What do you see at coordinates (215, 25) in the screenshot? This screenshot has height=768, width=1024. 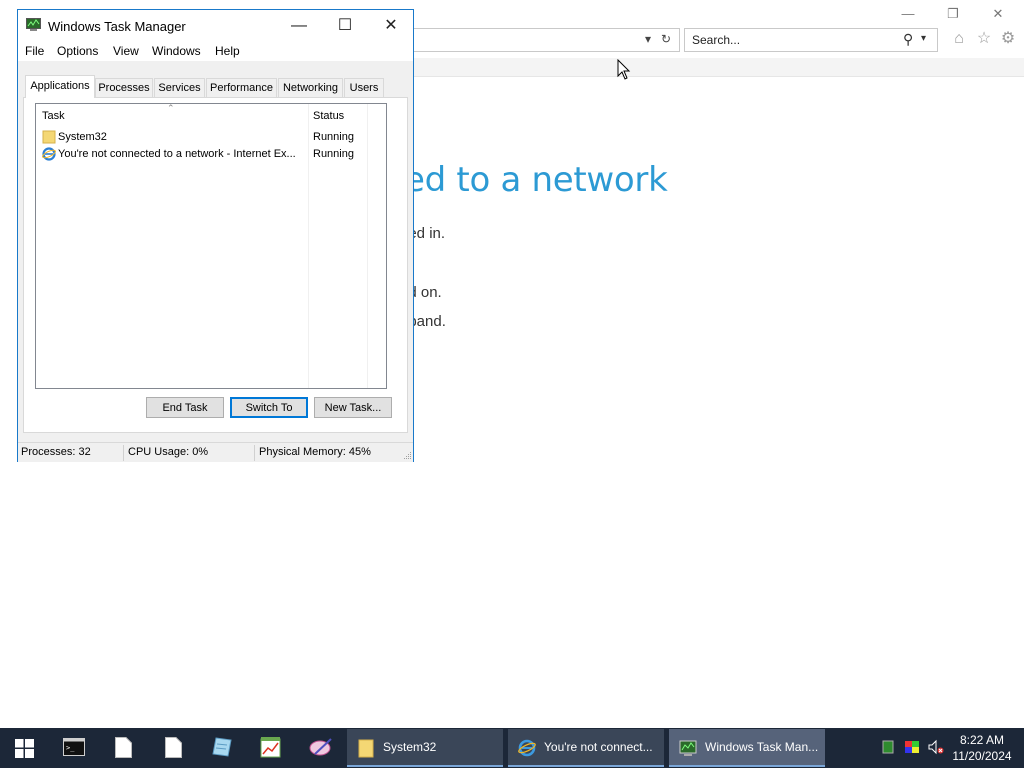 I see `title-bar: Windows Task Manager — ☐ ✕` at bounding box center [215, 25].